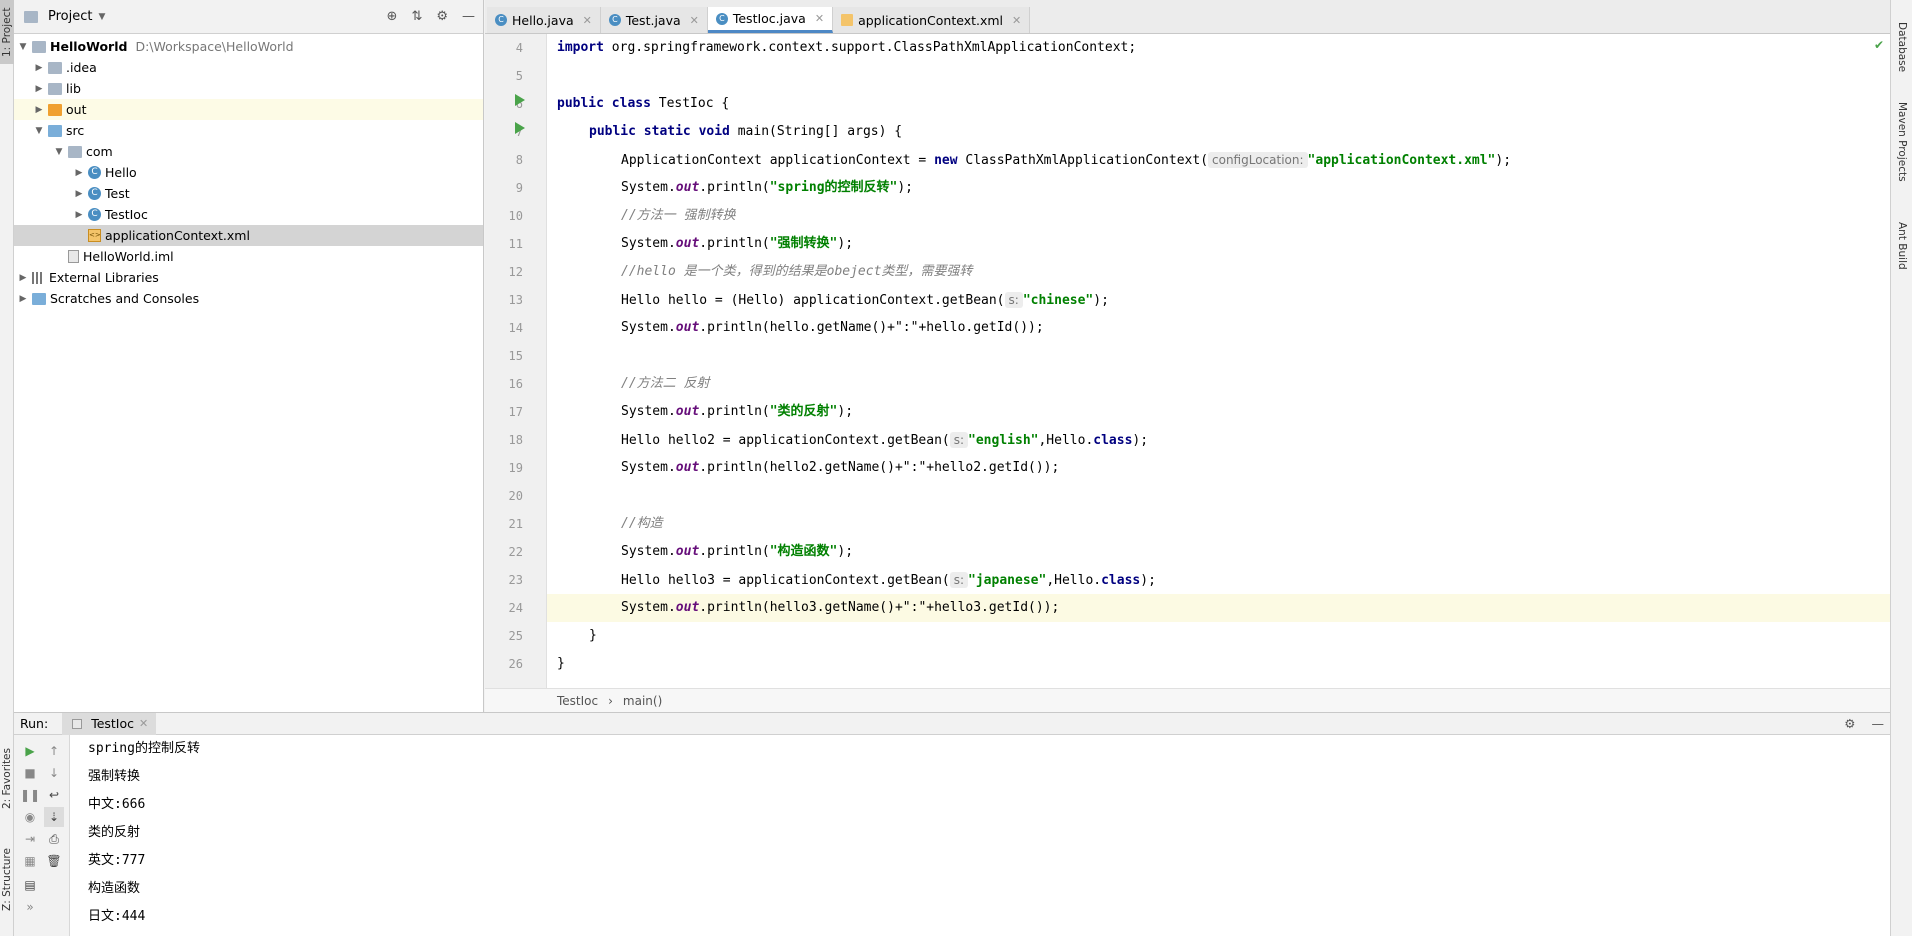  I want to click on tree-item-external-libraries: ▶ External Libraries, so click(248, 277).